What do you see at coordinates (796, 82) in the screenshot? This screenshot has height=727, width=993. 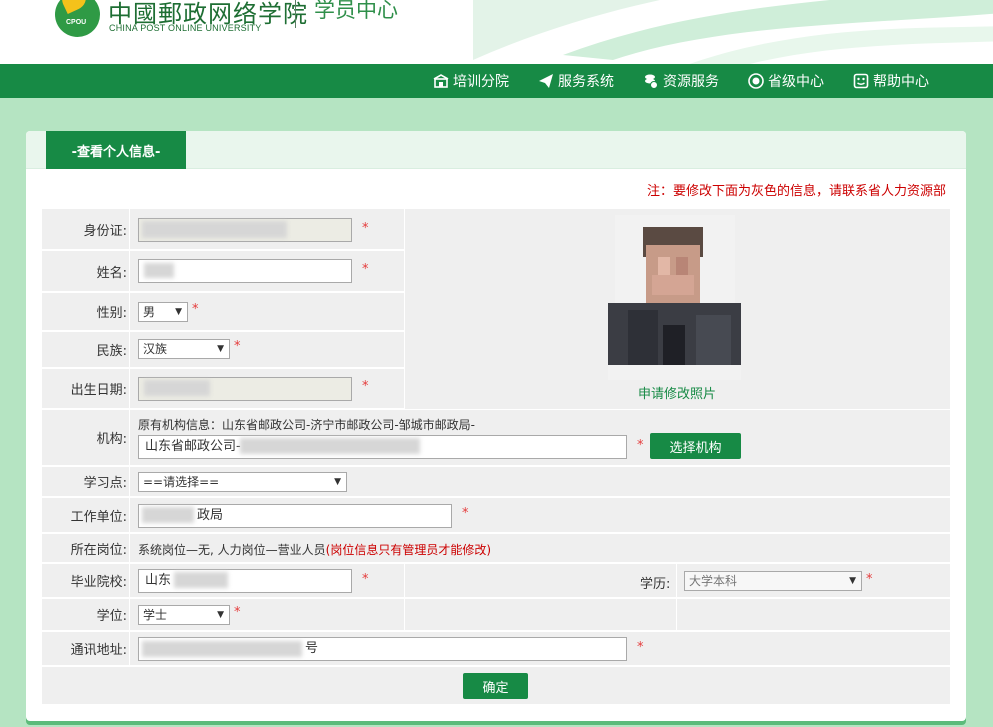 I see `nav-label: 省级中心` at bounding box center [796, 82].